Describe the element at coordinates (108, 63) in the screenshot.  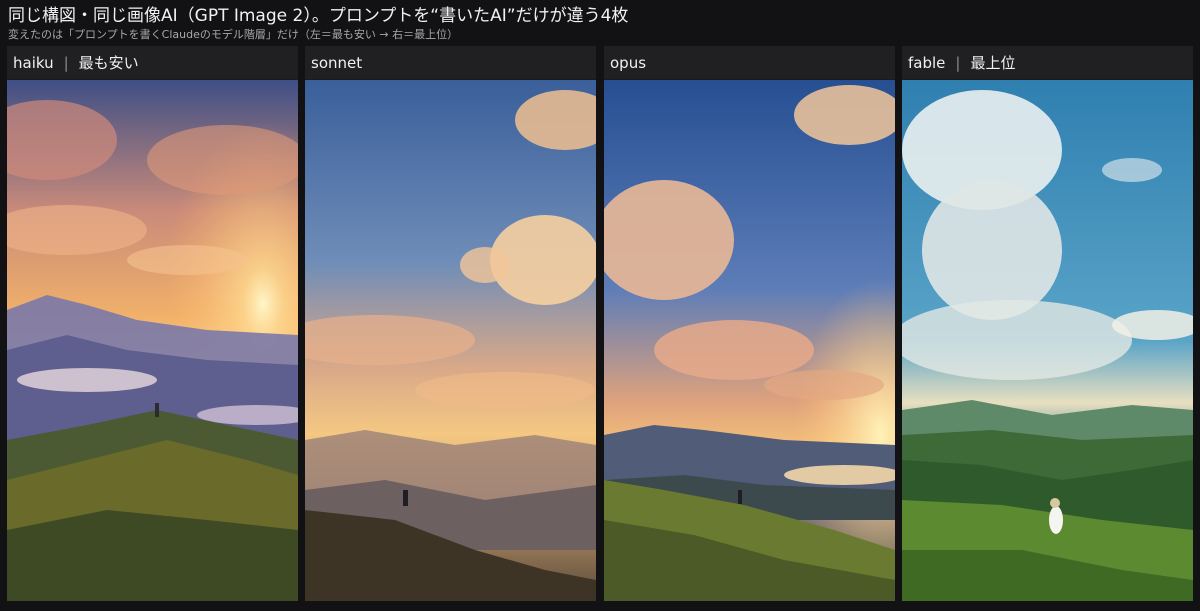
I see `panel-model-tag: 最も安い` at that location.